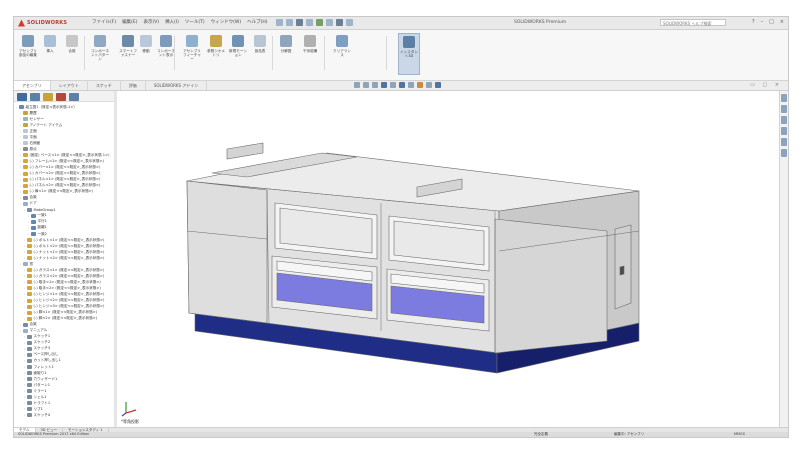 This screenshot has width=800, height=459. I want to click on options-icon, so click(349, 22).